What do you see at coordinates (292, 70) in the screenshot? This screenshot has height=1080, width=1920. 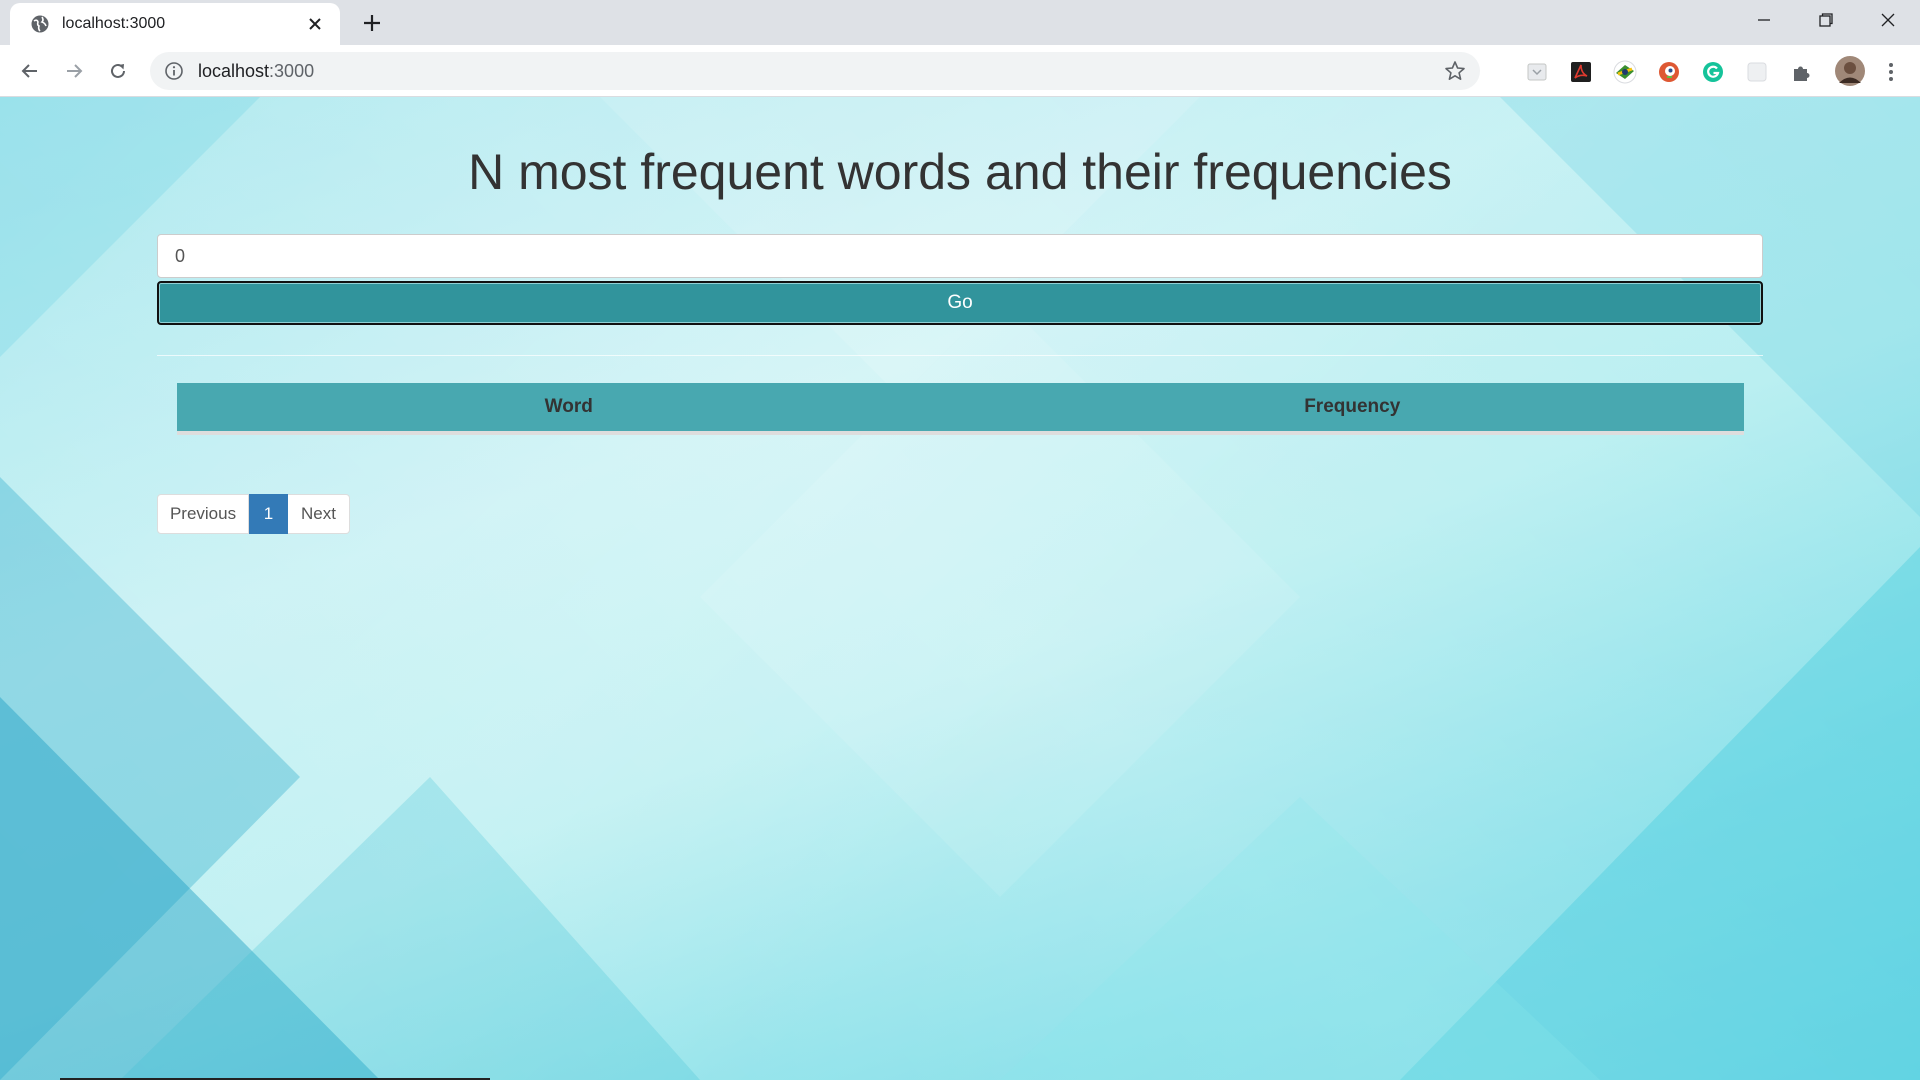 I see `url-port: :3000` at bounding box center [292, 70].